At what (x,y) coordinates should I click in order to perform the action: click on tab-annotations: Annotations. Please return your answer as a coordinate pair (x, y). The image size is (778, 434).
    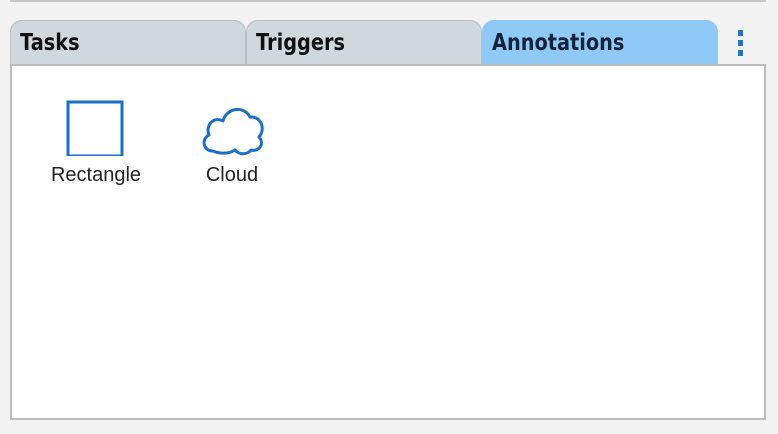
    Looking at the image, I should click on (600, 42).